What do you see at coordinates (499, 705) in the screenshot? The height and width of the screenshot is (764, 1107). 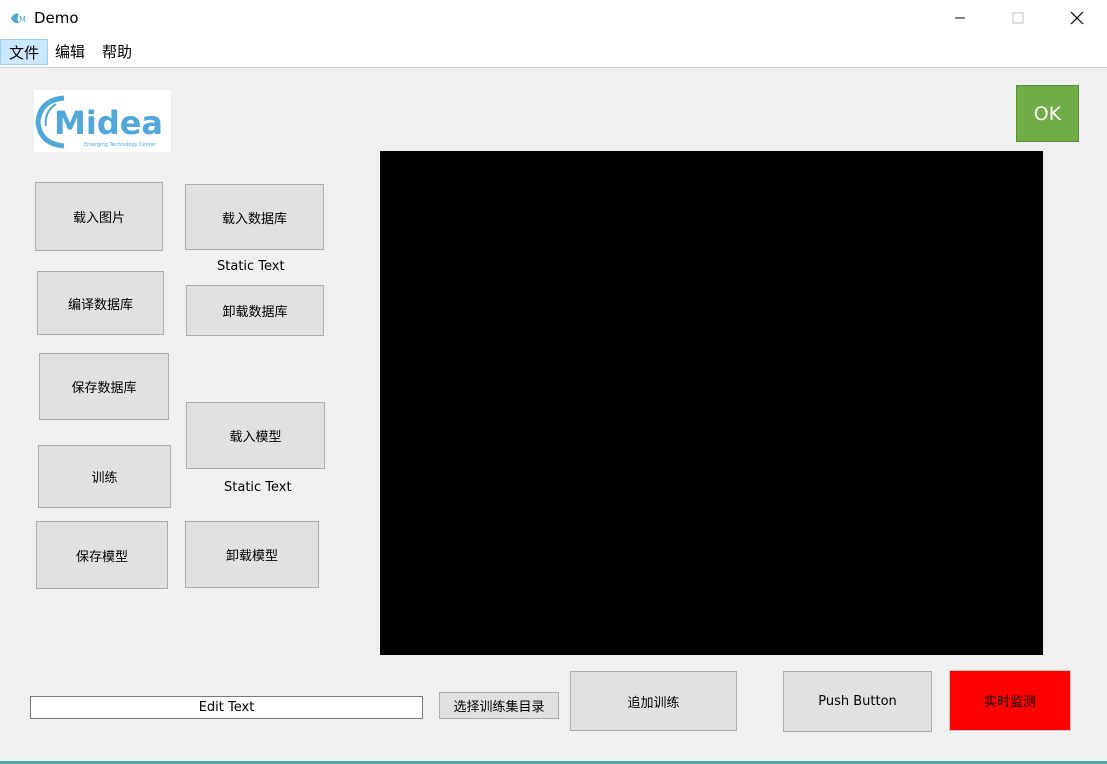 I see `select-train-dir-button: 选择训练集目录` at bounding box center [499, 705].